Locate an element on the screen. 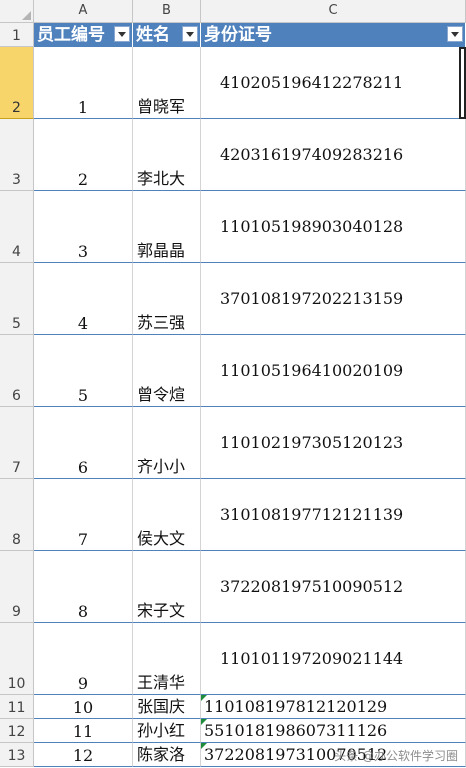  cell-id-number: 372208197510090512 is located at coordinates (333, 587).